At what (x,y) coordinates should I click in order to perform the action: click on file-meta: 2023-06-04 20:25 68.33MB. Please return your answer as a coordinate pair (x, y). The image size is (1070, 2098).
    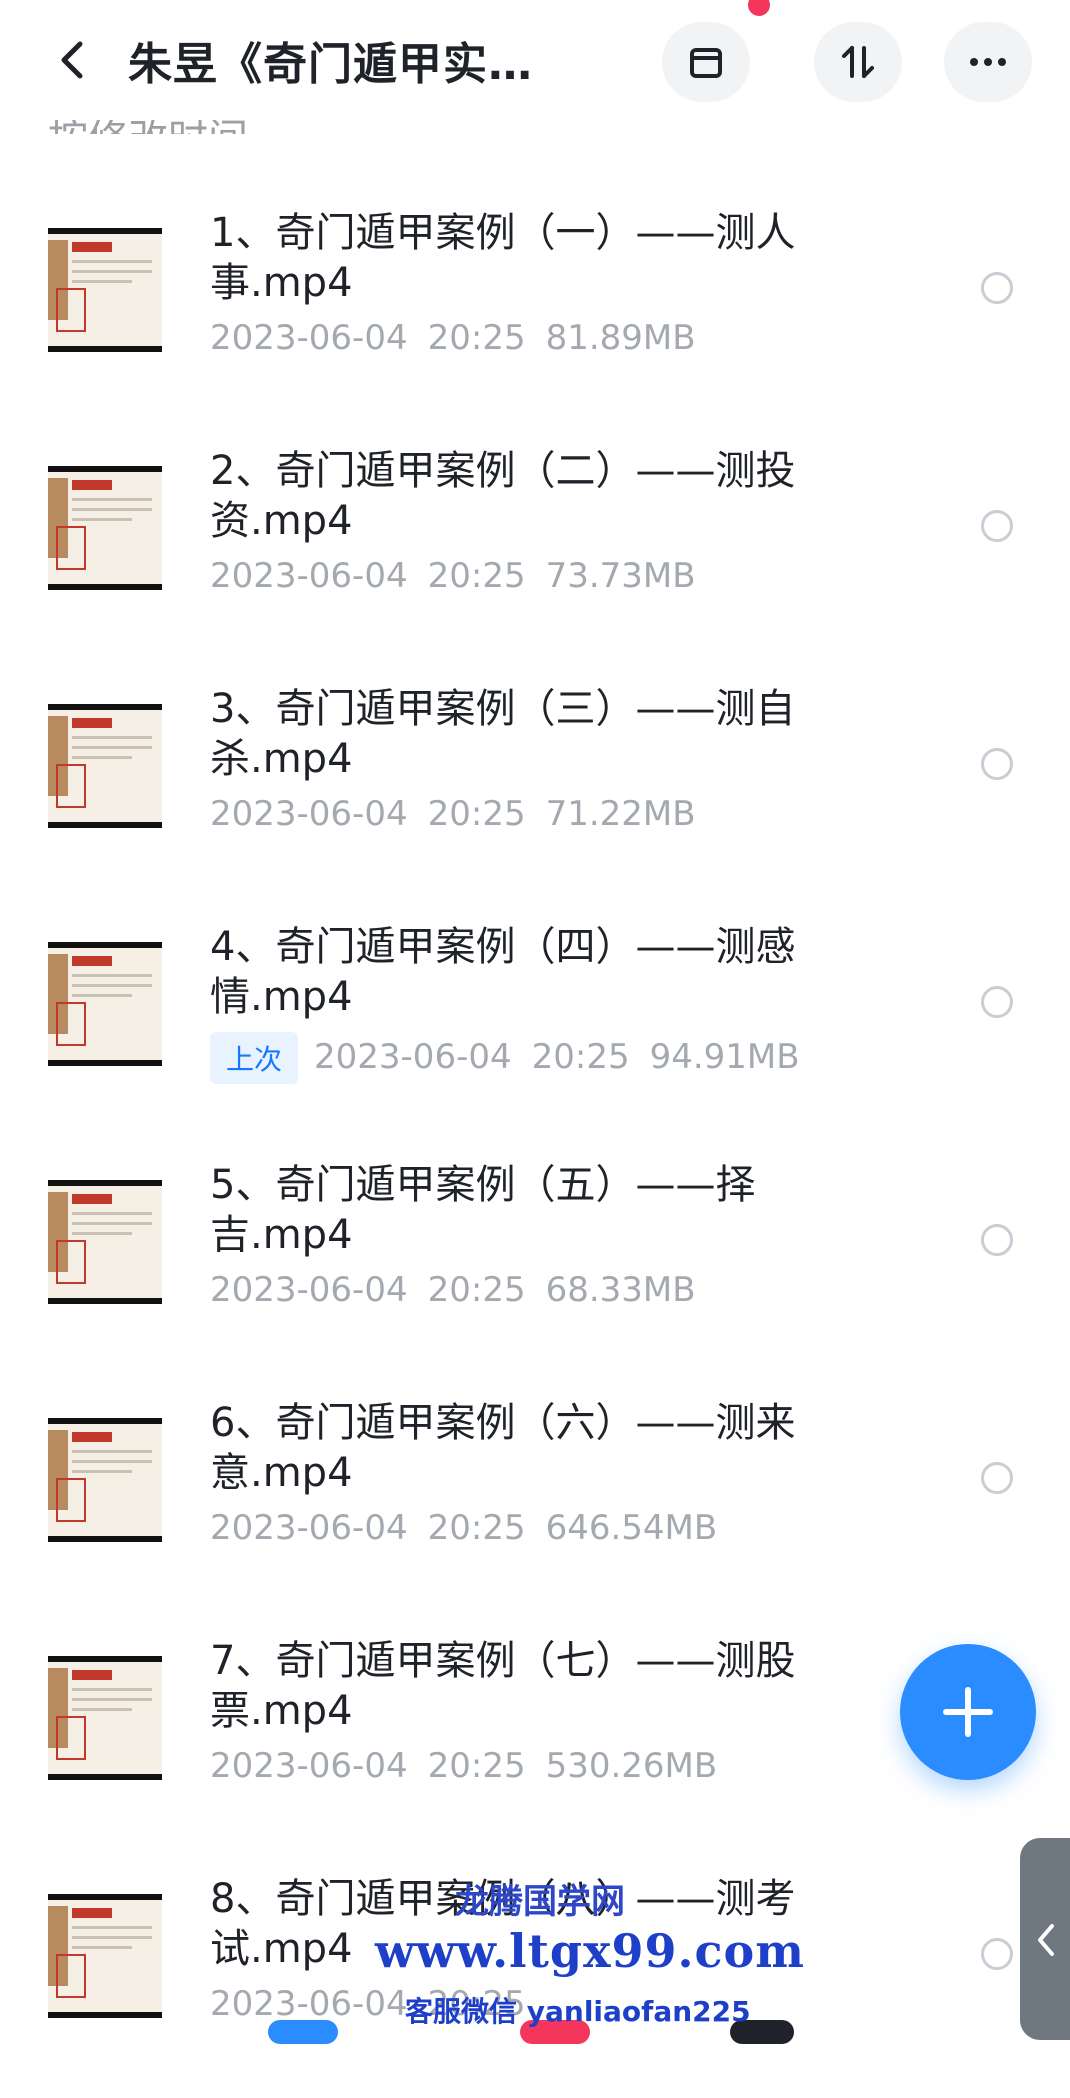
    Looking at the image, I should click on (463, 1290).